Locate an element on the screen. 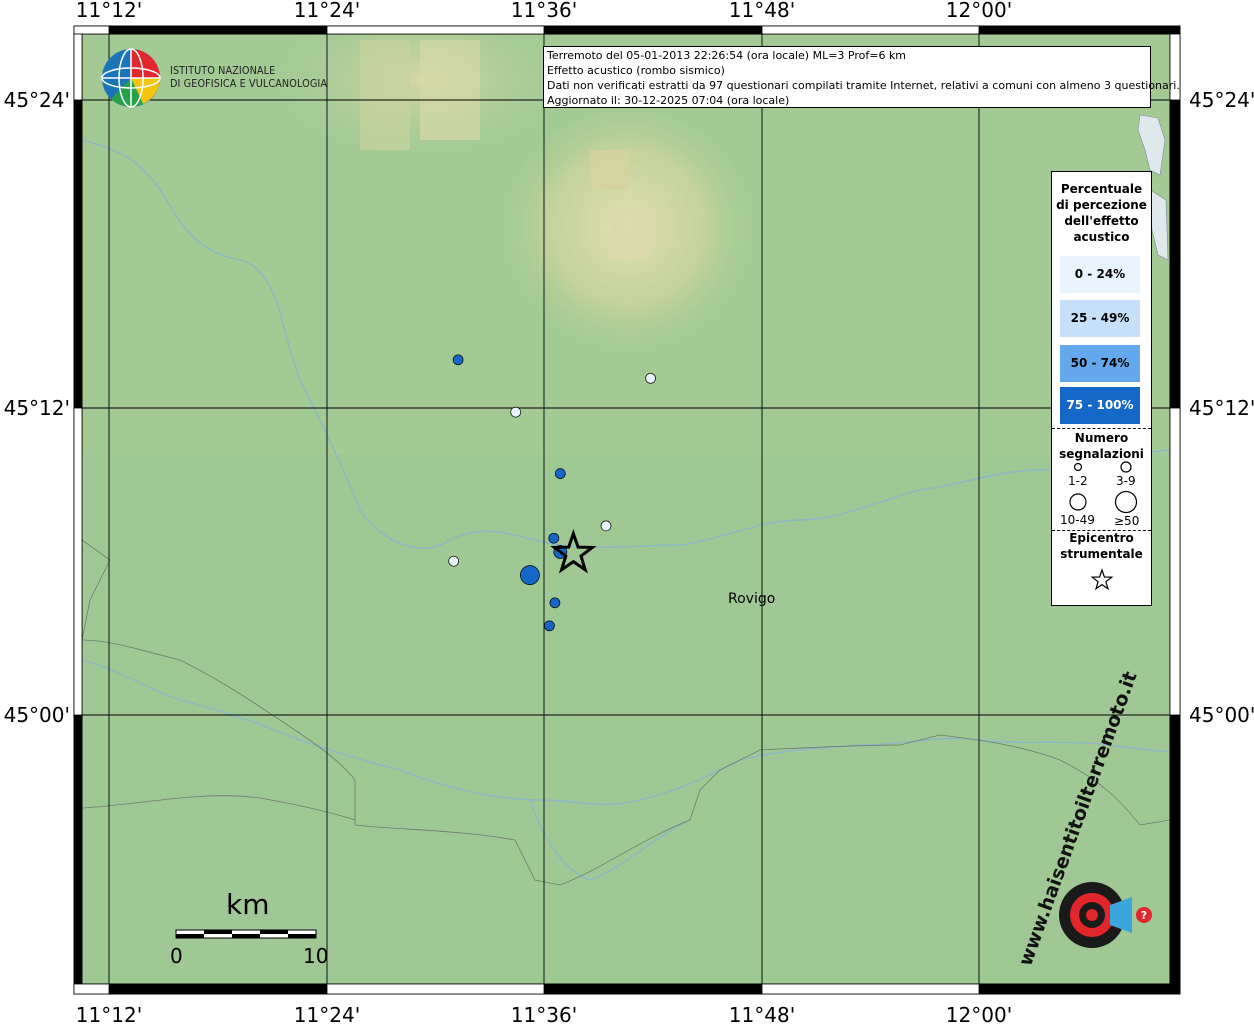 The height and width of the screenshot is (1024, 1254). legend-size-10-49-symbol is located at coordinates (1078, 502).